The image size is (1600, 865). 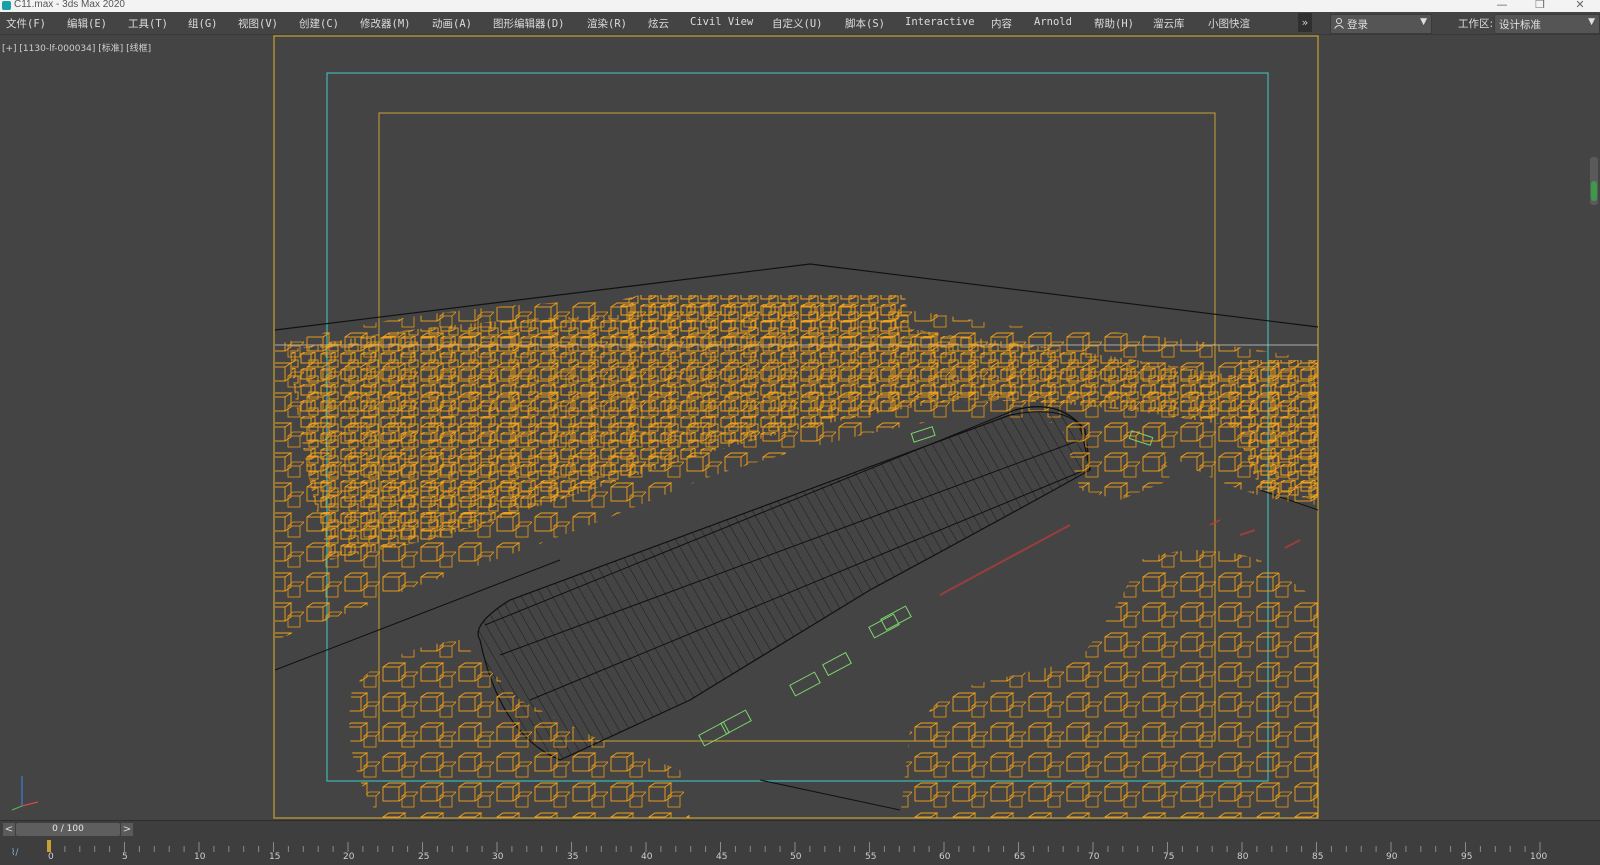 What do you see at coordinates (796, 857) in the screenshot?
I see `tick-label: 50` at bounding box center [796, 857].